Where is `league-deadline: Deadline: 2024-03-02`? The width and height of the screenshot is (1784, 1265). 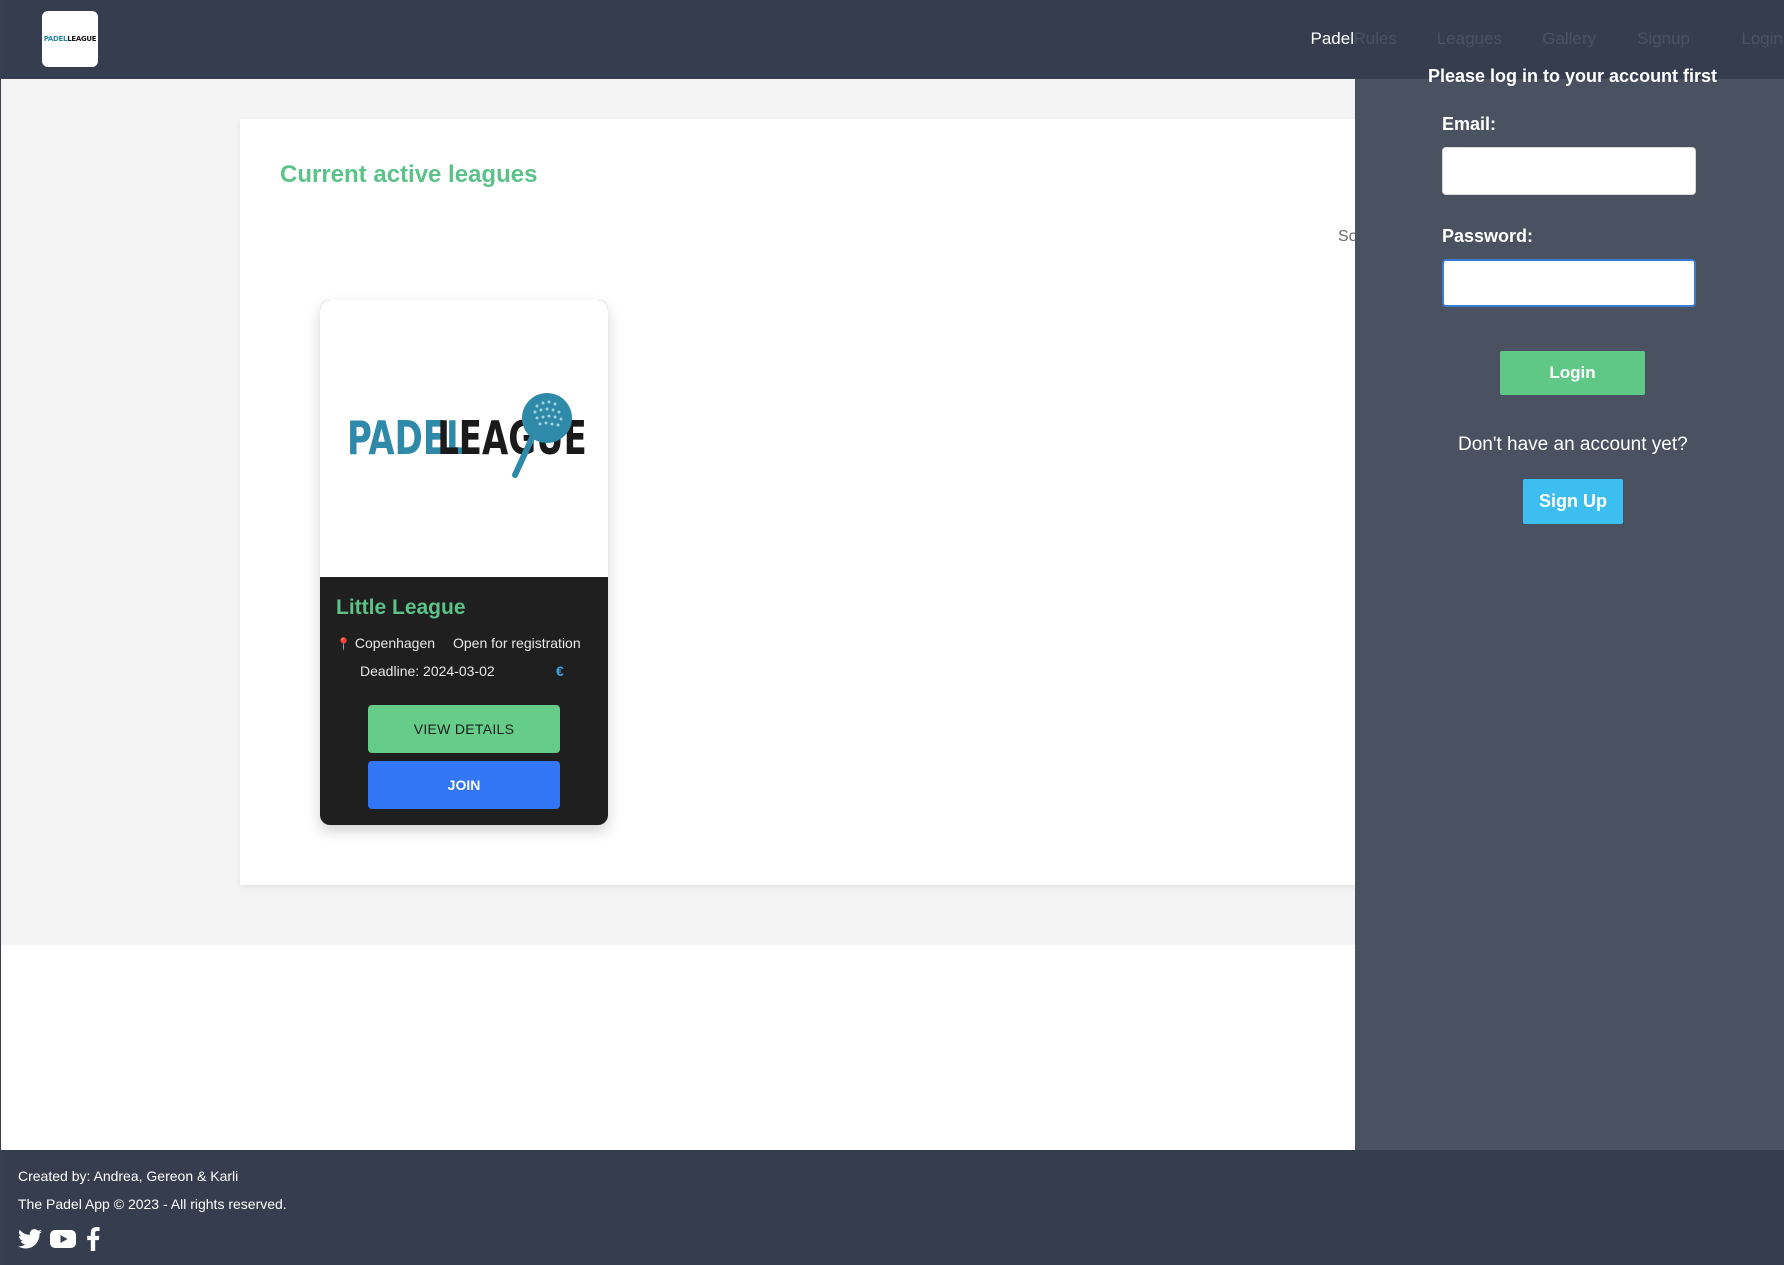
league-deadline: Deadline: 2024-03-02 is located at coordinates (427, 671).